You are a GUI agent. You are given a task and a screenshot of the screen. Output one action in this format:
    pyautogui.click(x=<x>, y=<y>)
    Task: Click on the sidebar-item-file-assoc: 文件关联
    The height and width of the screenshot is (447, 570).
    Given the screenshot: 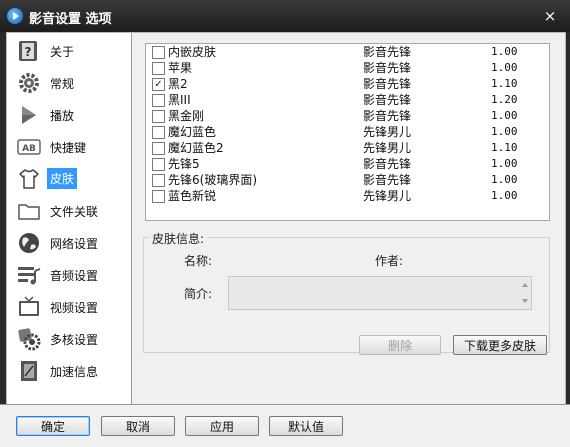 What is the action you would take?
    pyautogui.click(x=69, y=211)
    